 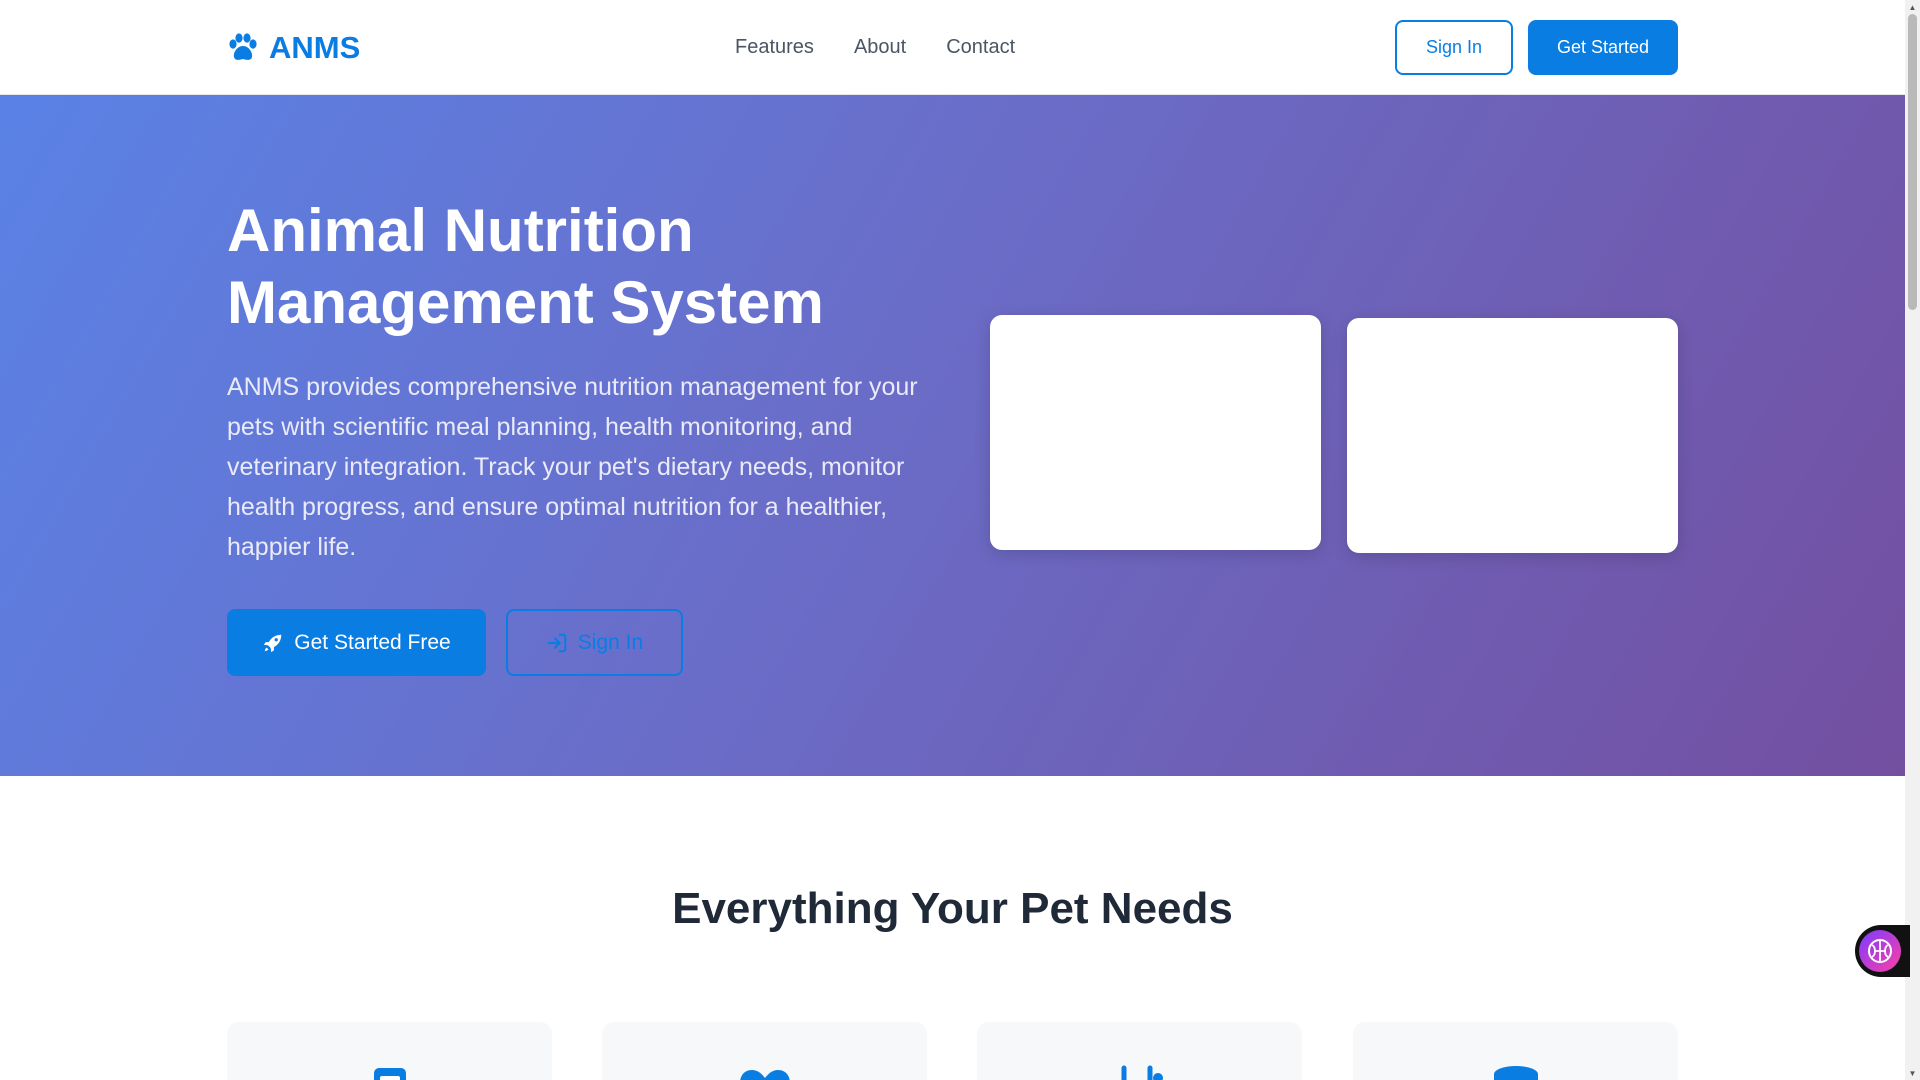 I want to click on hero-title: Animal Nutrition Management System, so click(x=525, y=266).